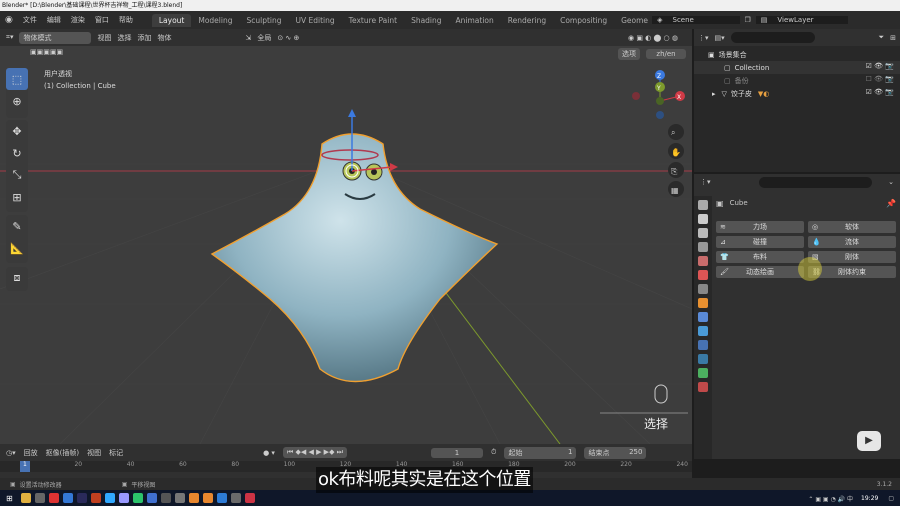 This screenshot has height=506, width=900. Describe the element at coordinates (764, 20) in the screenshot. I see `viewlayer-icon: ▤` at that location.